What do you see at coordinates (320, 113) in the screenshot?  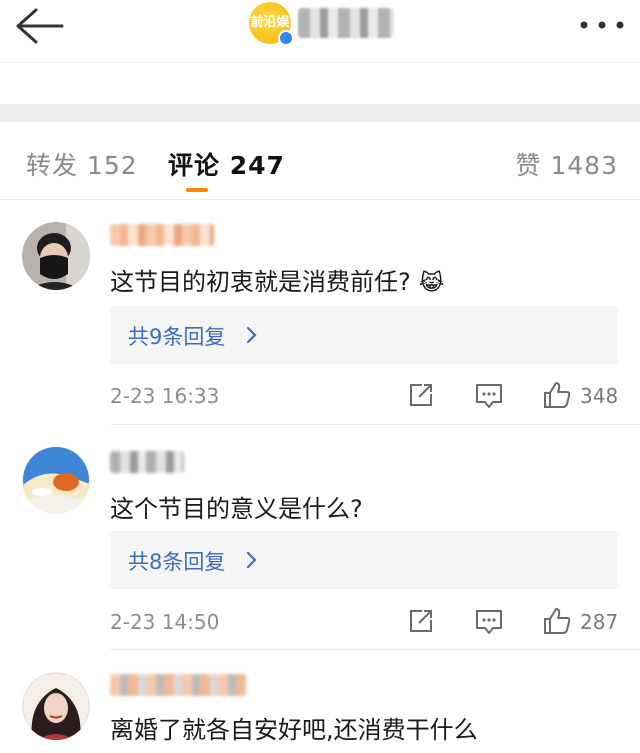 I see `section-separator` at bounding box center [320, 113].